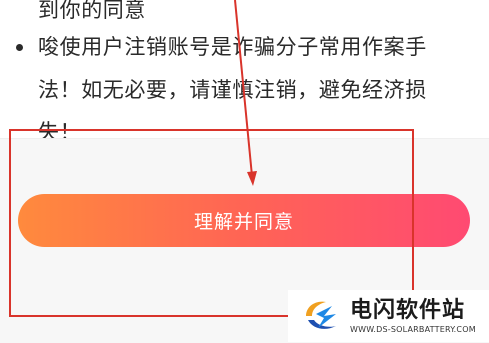 The height and width of the screenshot is (343, 489). I want to click on watermark: 电闪软件站 WWW.DS-SOLARBATTERY.COM, so click(388, 316).